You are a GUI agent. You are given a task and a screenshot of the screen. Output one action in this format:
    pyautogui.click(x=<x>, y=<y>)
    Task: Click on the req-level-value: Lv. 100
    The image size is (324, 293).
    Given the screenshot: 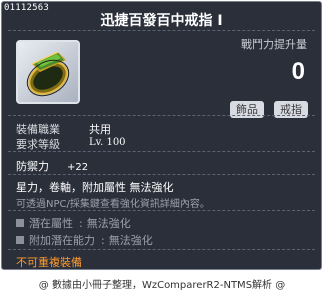 What is the action you would take?
    pyautogui.click(x=107, y=142)
    